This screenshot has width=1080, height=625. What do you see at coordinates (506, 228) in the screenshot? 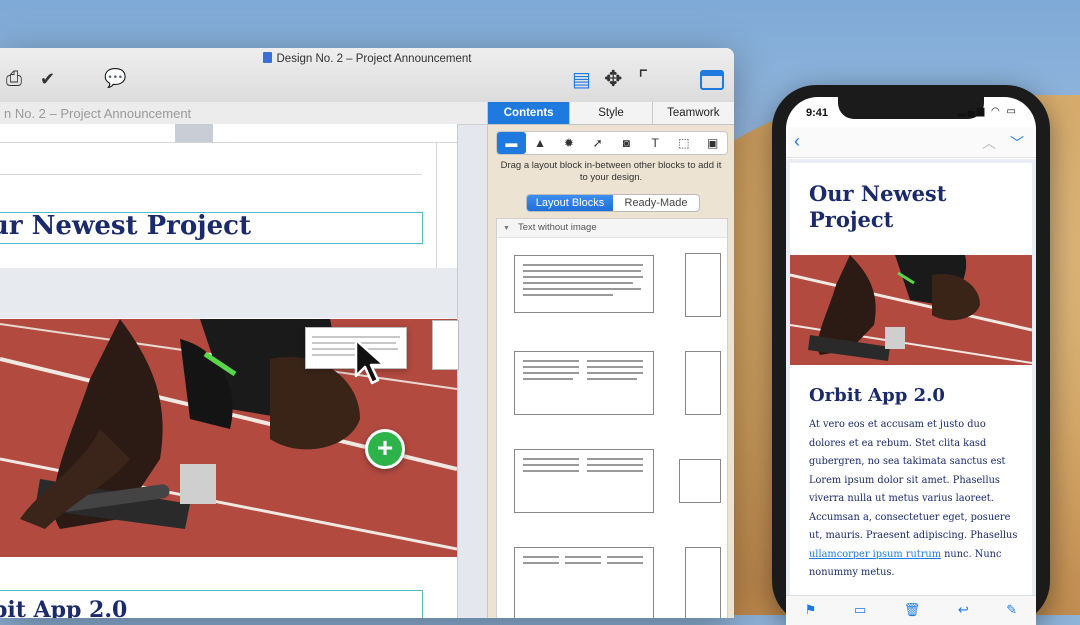
I see `disclosure-triangle-icon: ▼` at bounding box center [506, 228].